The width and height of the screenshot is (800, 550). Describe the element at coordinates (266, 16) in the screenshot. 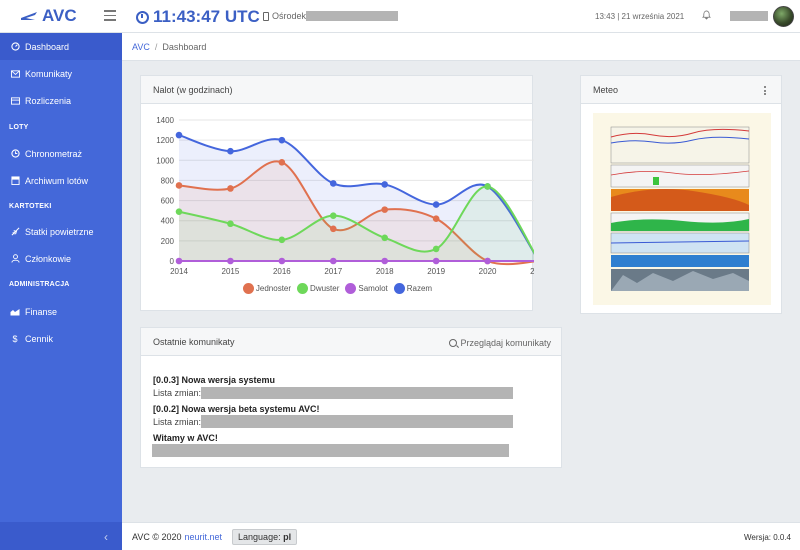

I see `phone-icon` at that location.